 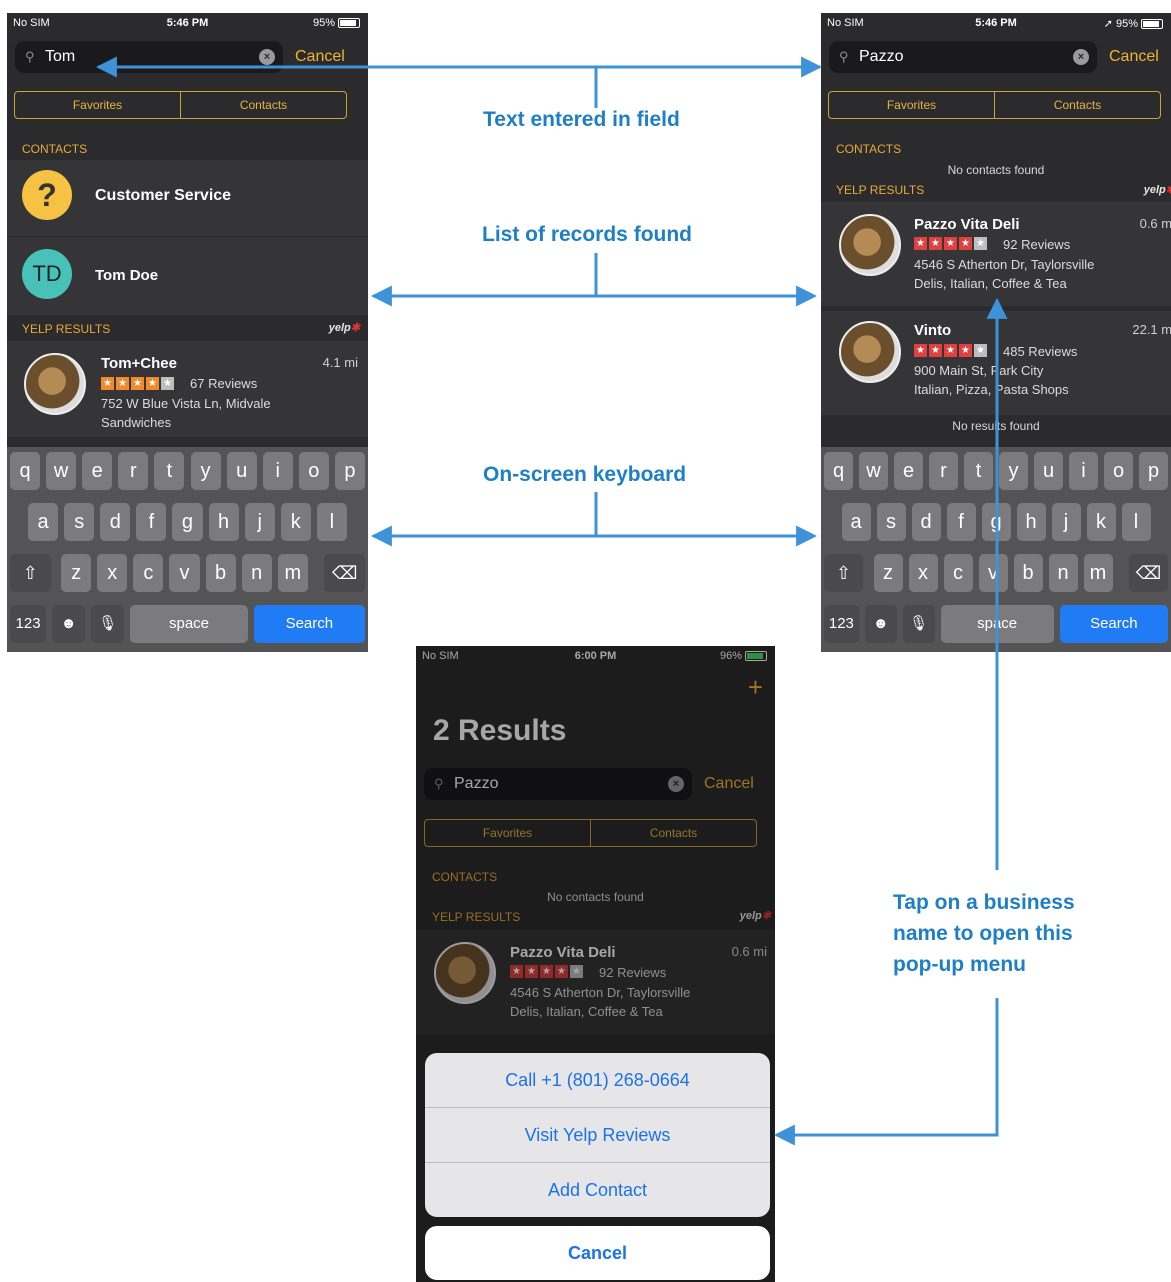 I want to click on question-icon: ?, so click(x=47, y=195).